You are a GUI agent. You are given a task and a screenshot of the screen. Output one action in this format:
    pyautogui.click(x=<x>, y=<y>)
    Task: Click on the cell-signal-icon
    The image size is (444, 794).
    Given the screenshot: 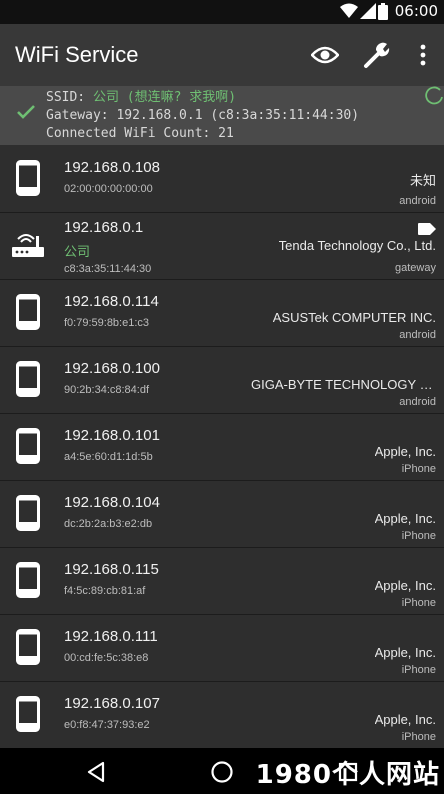 What is the action you would take?
    pyautogui.click(x=368, y=13)
    